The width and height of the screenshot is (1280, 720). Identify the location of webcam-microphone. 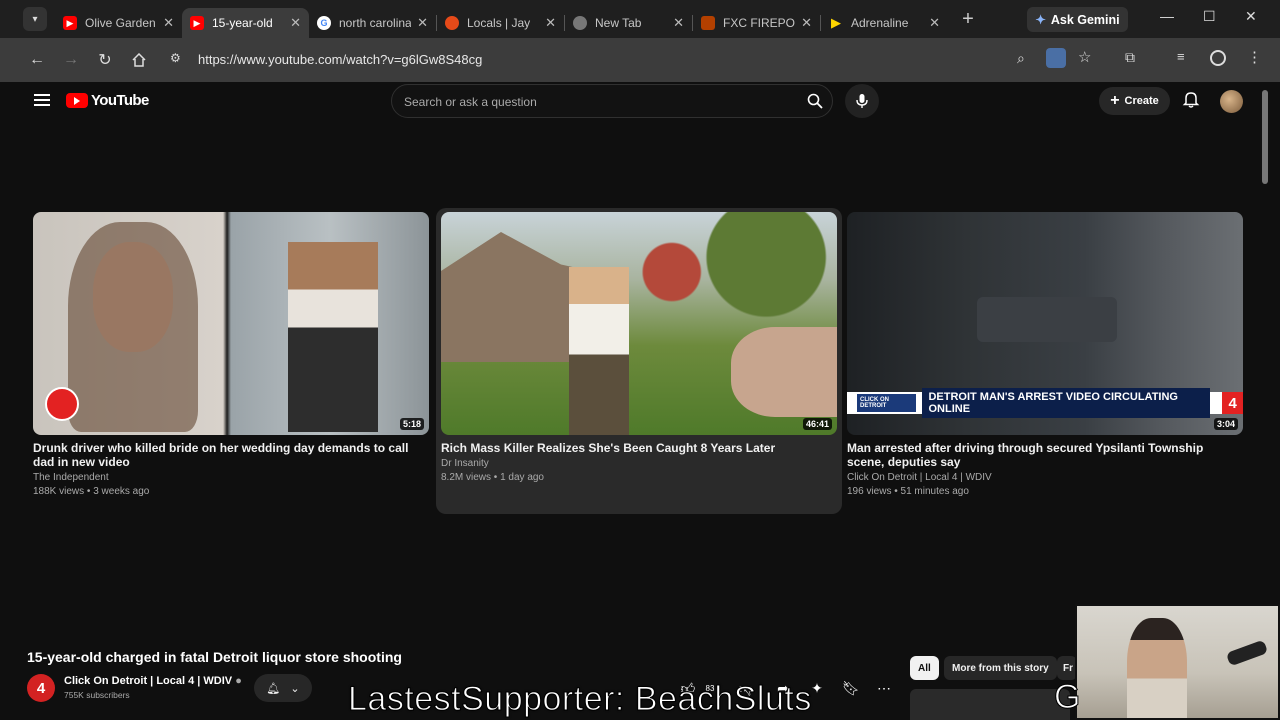
(1247, 653).